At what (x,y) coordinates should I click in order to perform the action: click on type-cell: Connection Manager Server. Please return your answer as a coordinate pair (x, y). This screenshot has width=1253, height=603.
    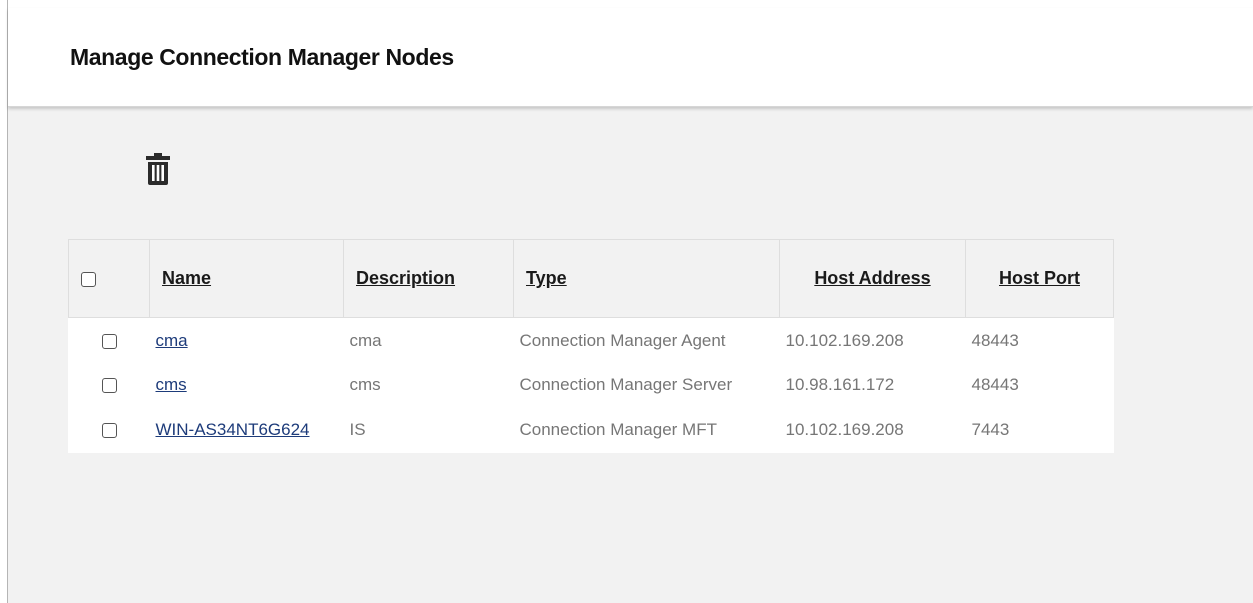
    Looking at the image, I should click on (626, 384).